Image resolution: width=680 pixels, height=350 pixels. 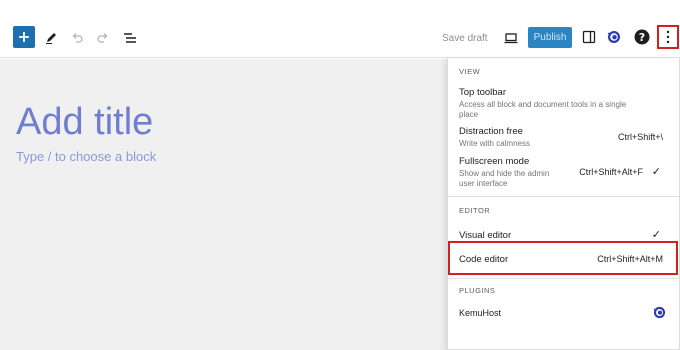 I want to click on editor-toolbar: Save draft Publish ?, so click(x=340, y=38).